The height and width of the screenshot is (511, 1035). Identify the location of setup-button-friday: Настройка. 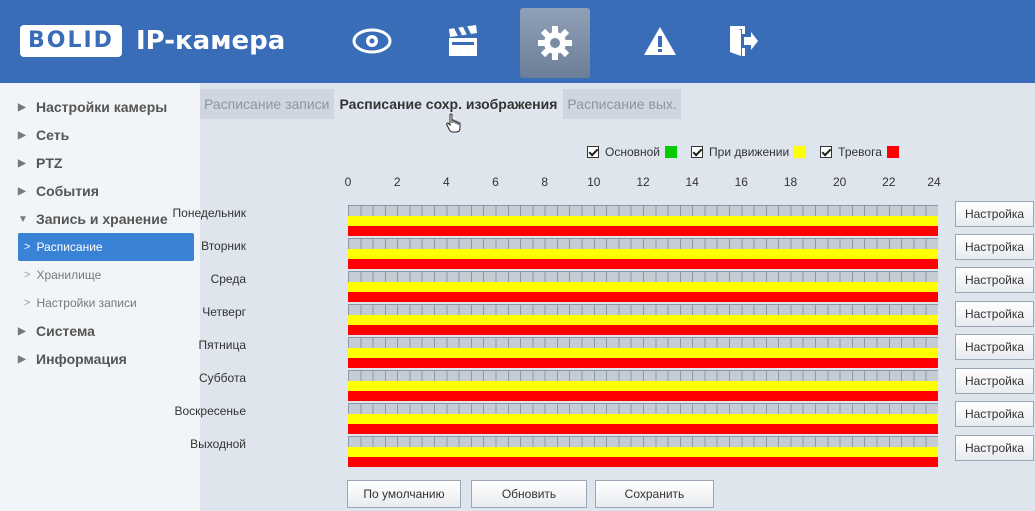
(994, 347).